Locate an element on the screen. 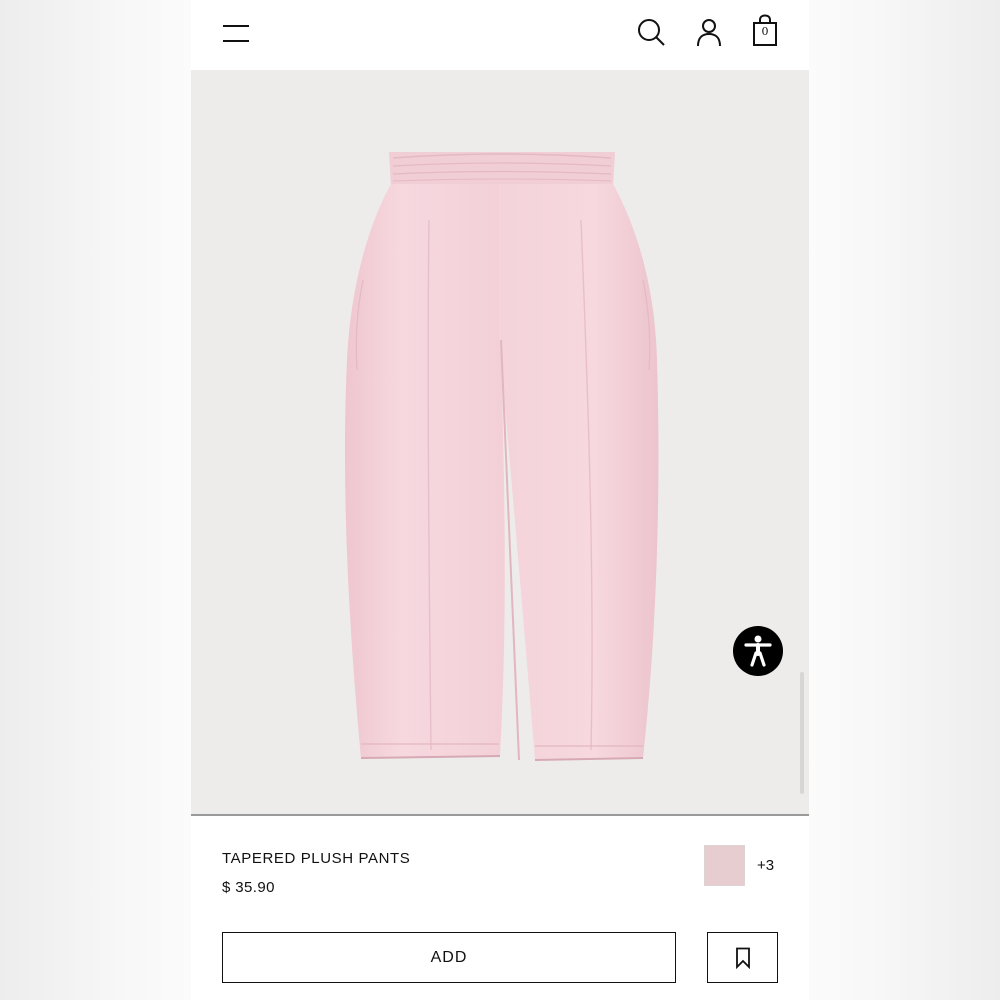 This screenshot has width=1000, height=1000. top-navigation-bar: 0 is located at coordinates (500, 35).